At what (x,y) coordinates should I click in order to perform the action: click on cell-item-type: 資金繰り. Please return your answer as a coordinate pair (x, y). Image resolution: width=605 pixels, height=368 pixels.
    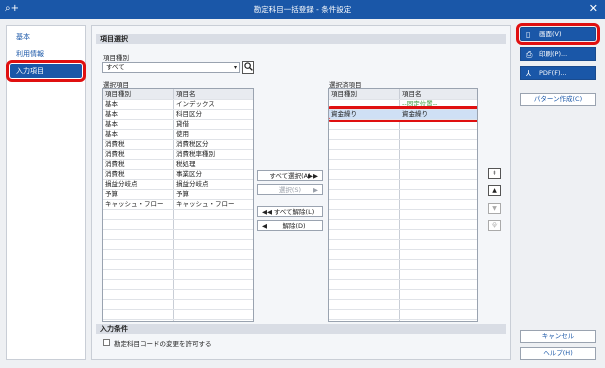
    Looking at the image, I should click on (344, 114).